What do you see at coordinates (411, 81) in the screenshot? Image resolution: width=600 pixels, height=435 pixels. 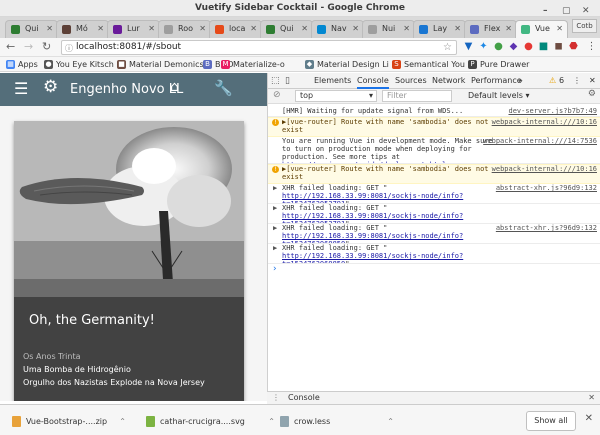 I see `devtools-tab-sources: Sources` at bounding box center [411, 81].